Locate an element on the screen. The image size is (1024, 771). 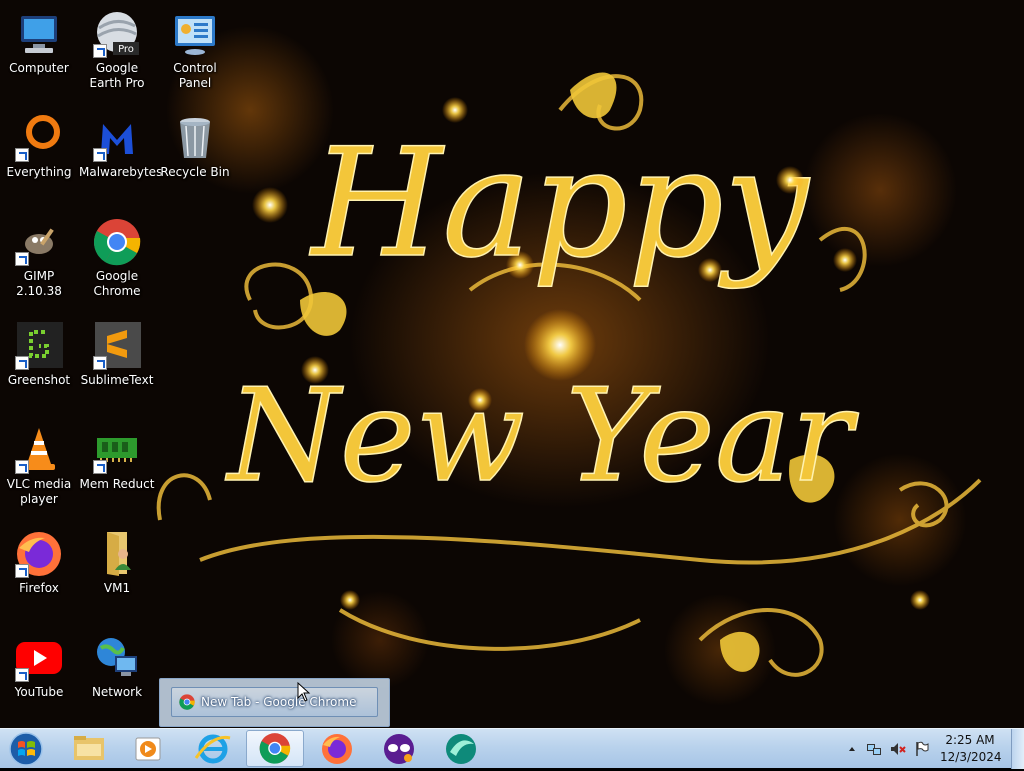
clock-date: 12/3/2024 is located at coordinates (971, 757).